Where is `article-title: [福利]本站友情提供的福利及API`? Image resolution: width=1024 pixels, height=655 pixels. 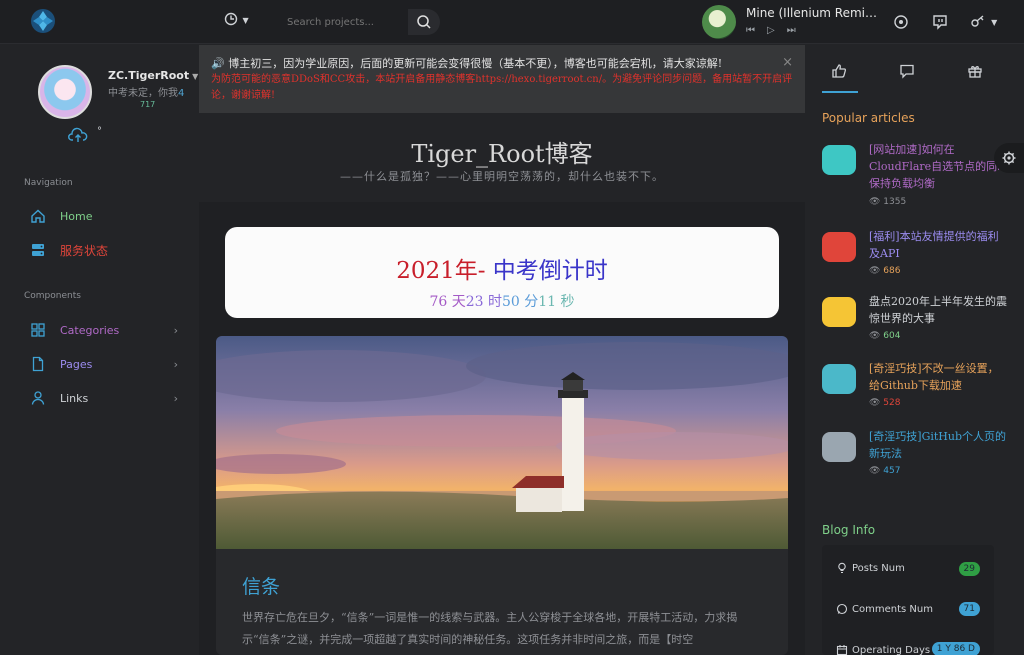
article-title: [福利]本站友情提供的福利及API is located at coordinates (939, 245).